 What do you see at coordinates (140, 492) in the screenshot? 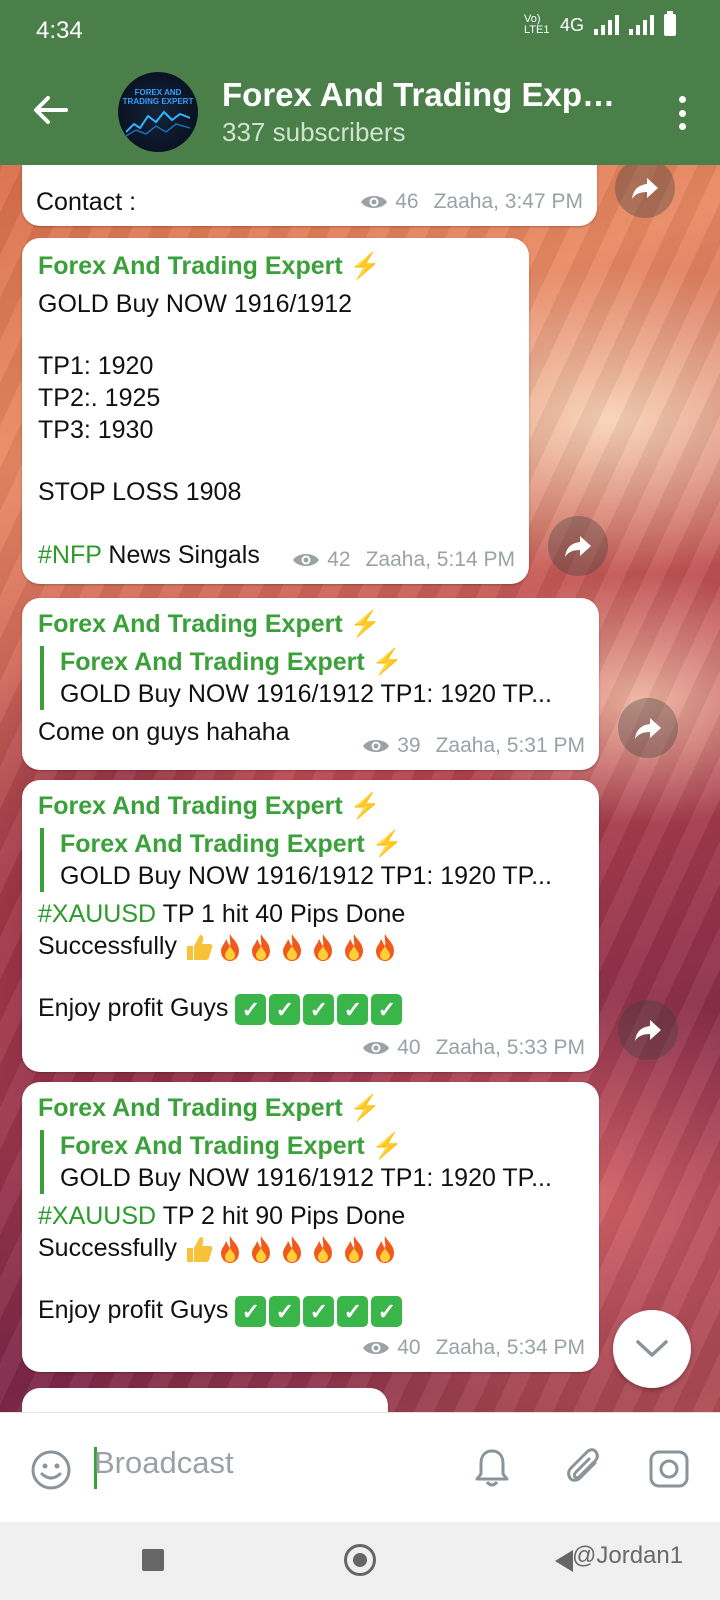
I see `message-line: STOP LOSS 1908` at bounding box center [140, 492].